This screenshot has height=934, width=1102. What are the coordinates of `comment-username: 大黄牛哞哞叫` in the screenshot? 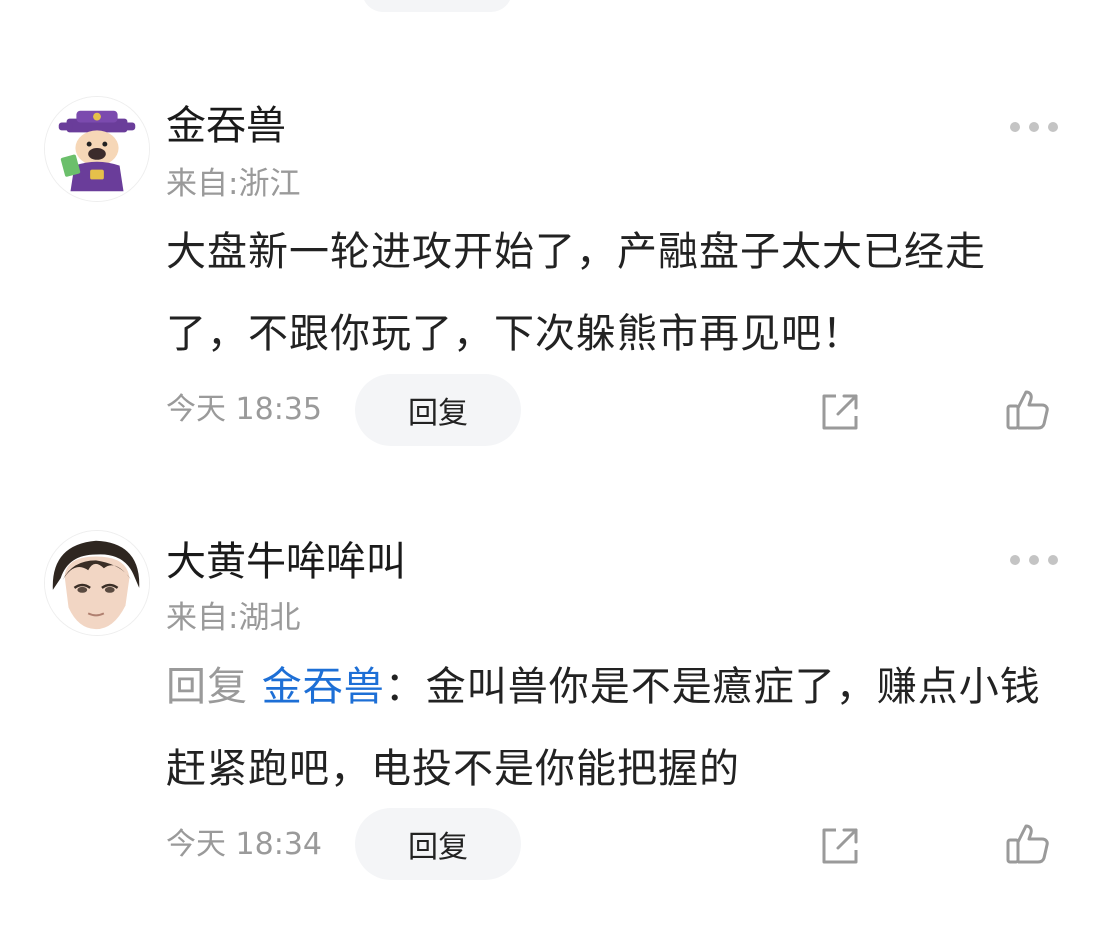 It's located at (286, 562).